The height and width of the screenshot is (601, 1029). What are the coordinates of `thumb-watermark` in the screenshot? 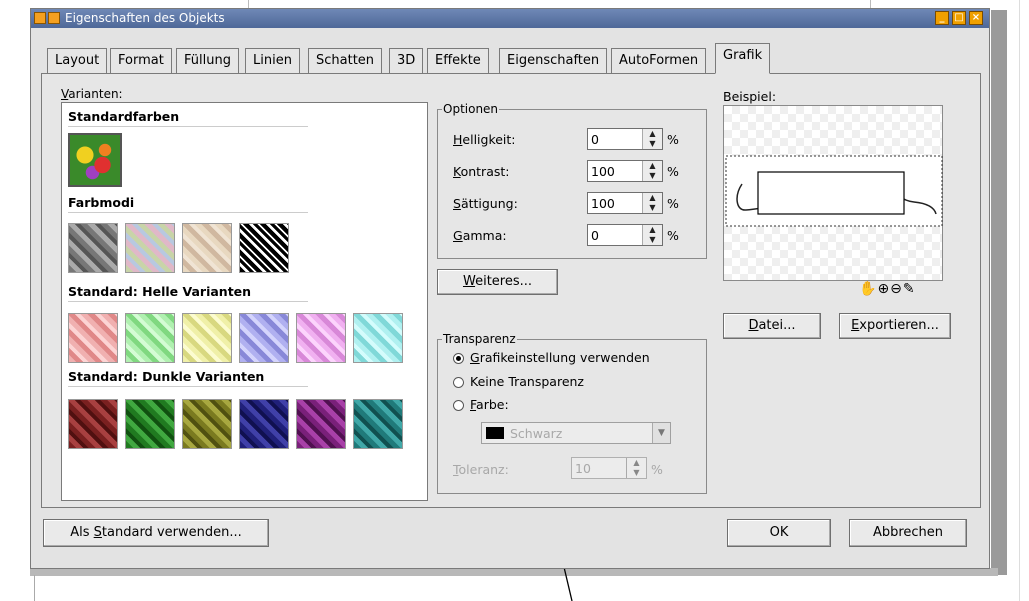 It's located at (150, 248).